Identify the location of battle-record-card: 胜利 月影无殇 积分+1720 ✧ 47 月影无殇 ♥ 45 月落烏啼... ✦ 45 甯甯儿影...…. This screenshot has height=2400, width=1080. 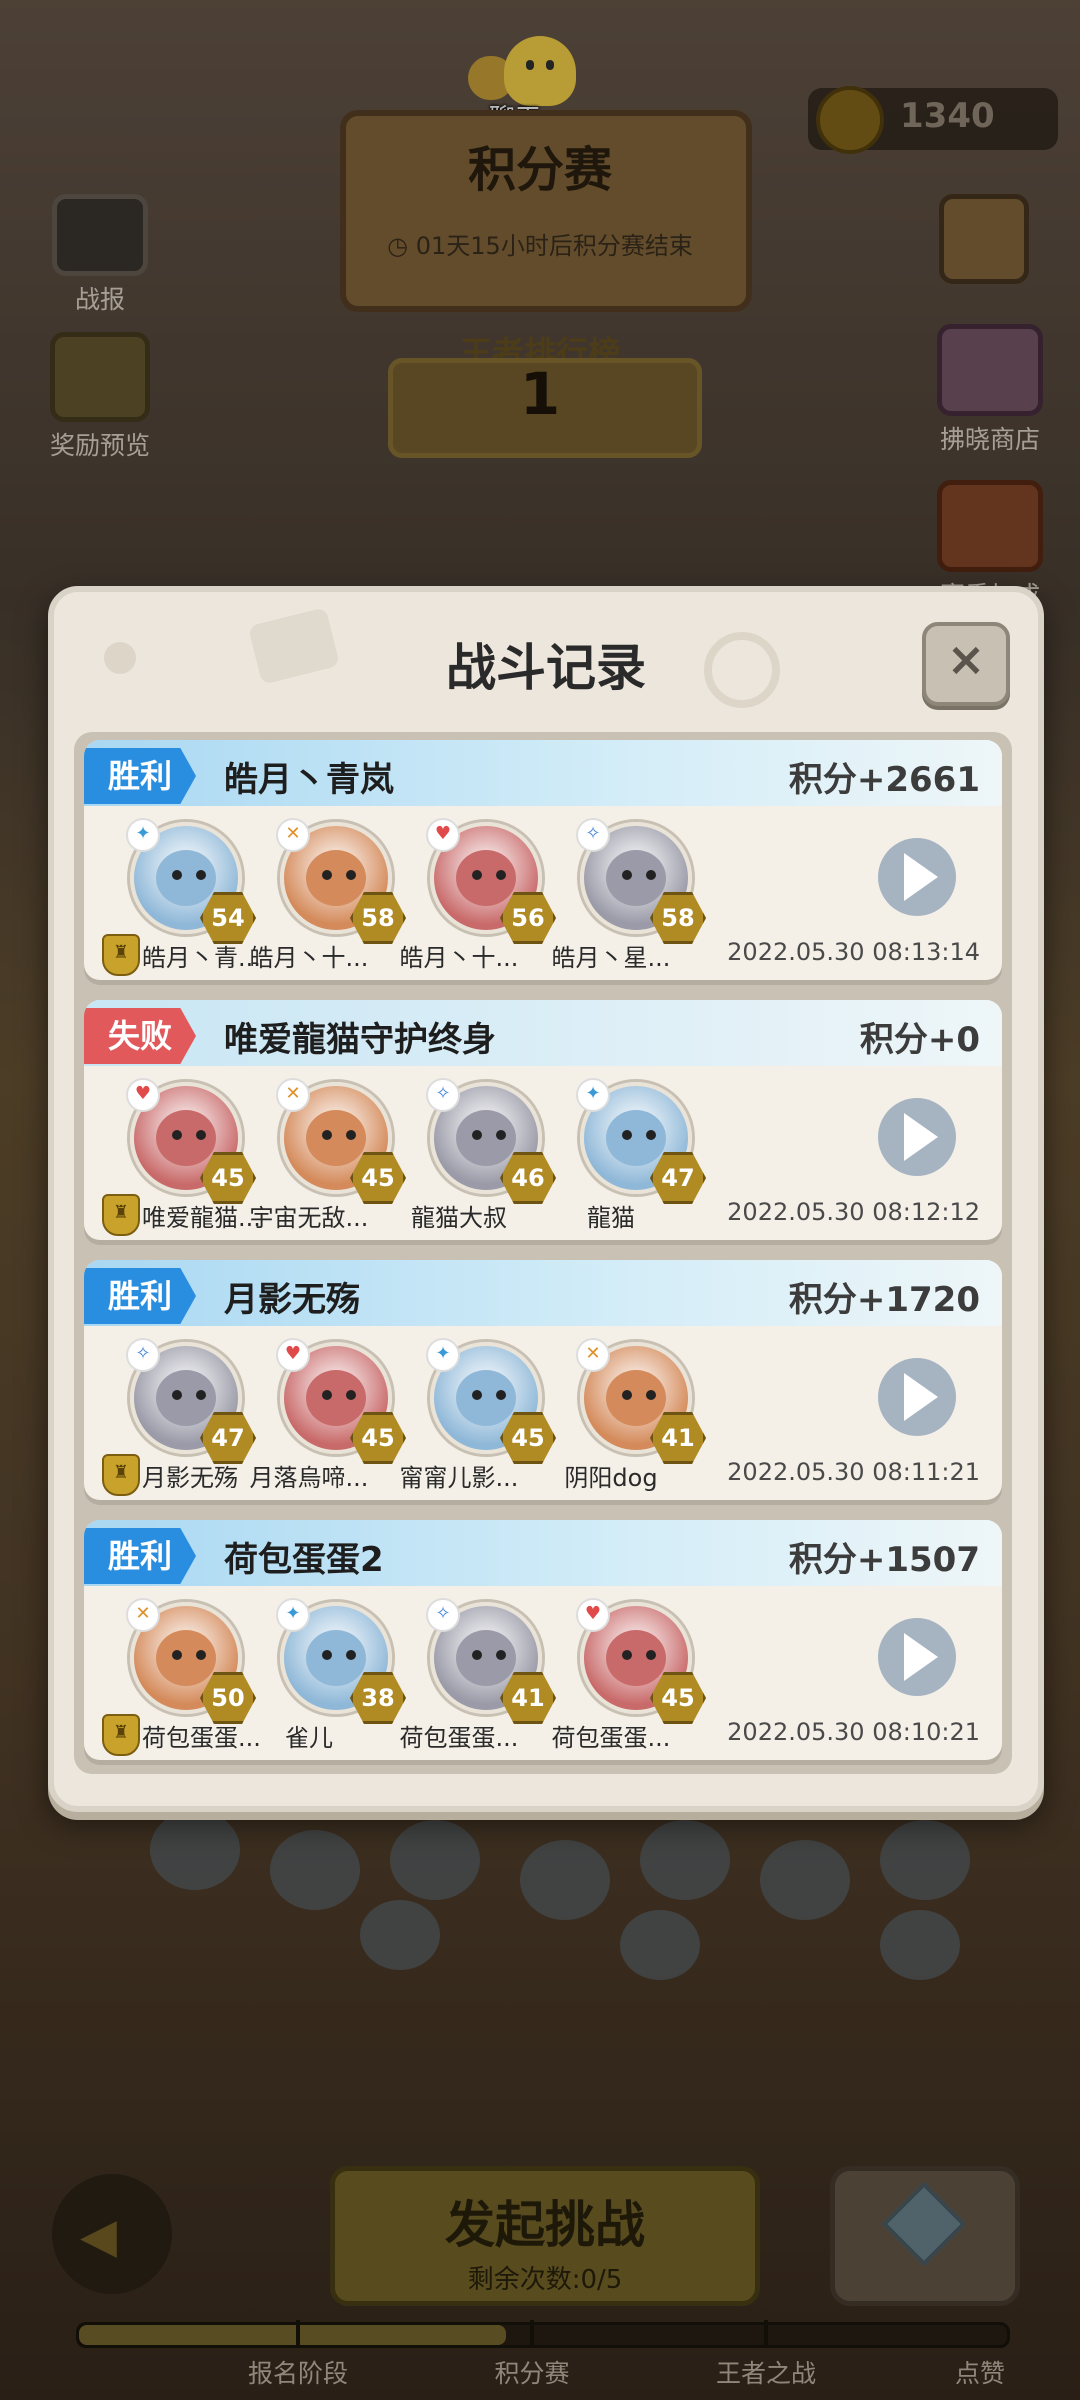
(543, 1380).